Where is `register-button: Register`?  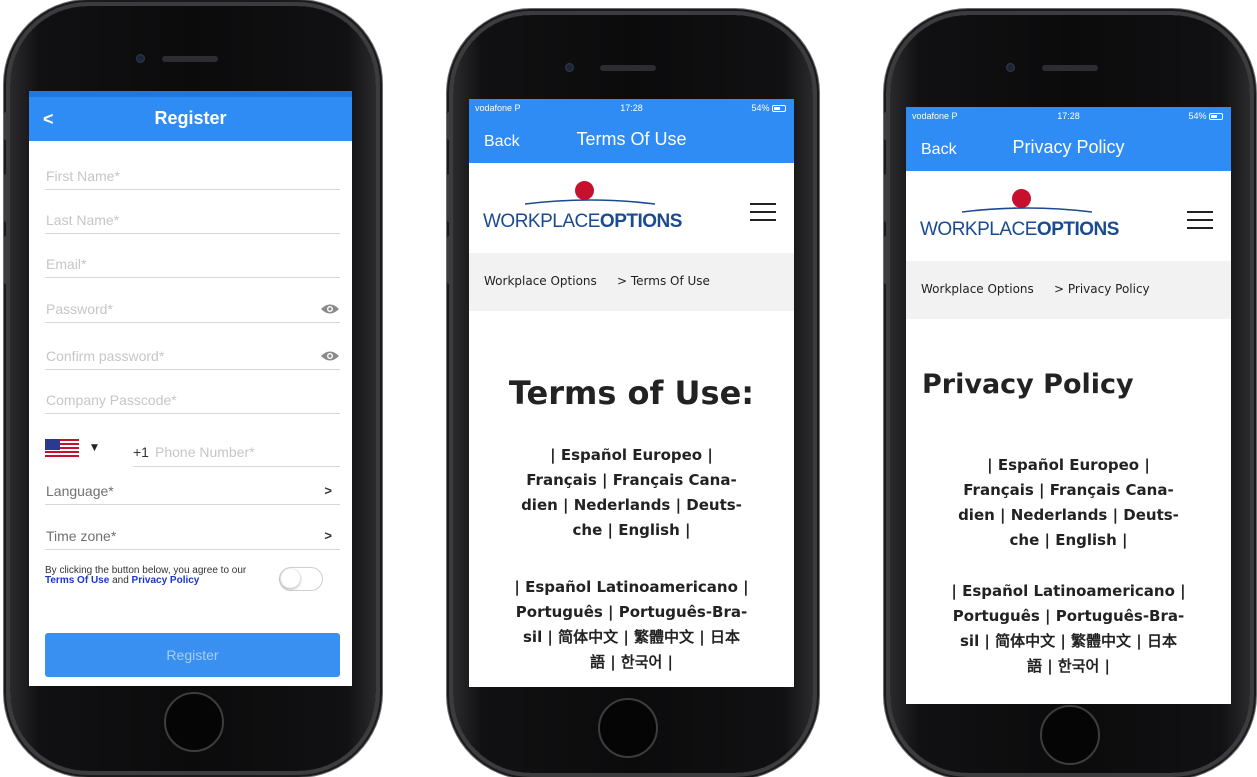
register-button: Register is located at coordinates (192, 655).